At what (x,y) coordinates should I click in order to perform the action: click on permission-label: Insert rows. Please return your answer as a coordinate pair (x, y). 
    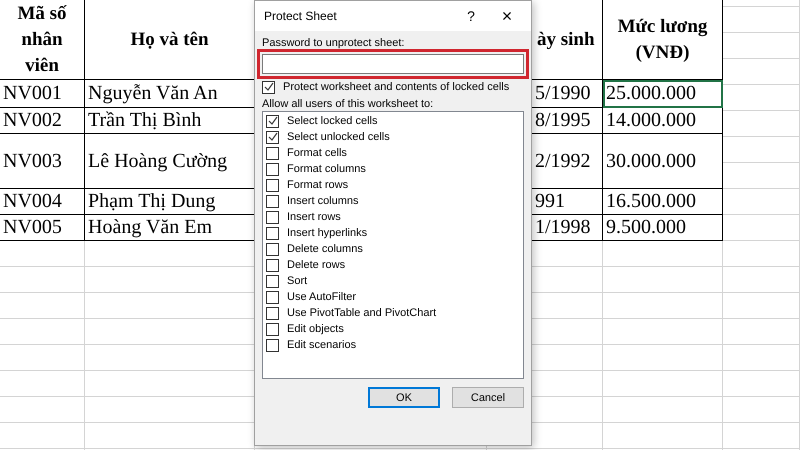
    Looking at the image, I should click on (314, 217).